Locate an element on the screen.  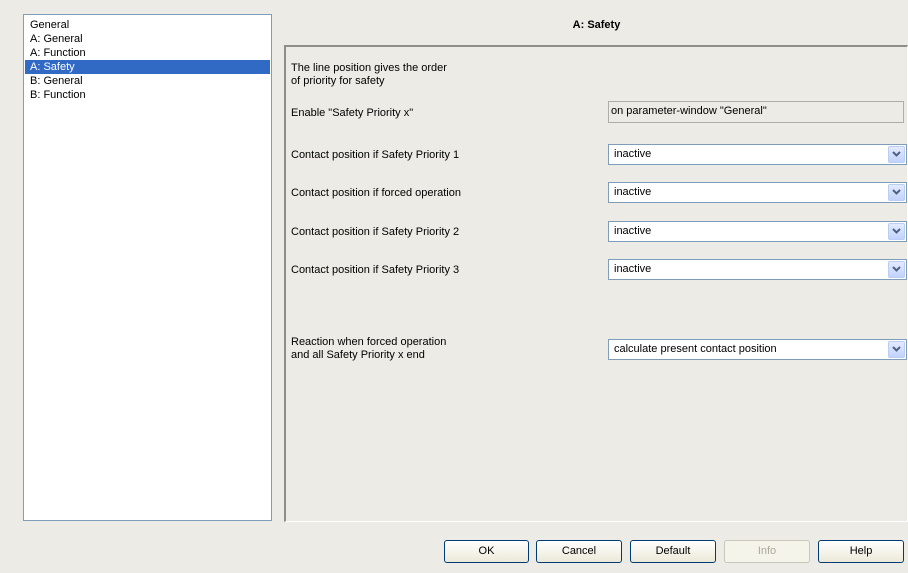
priority-info-line-2: of priority for safety is located at coordinates (338, 81).